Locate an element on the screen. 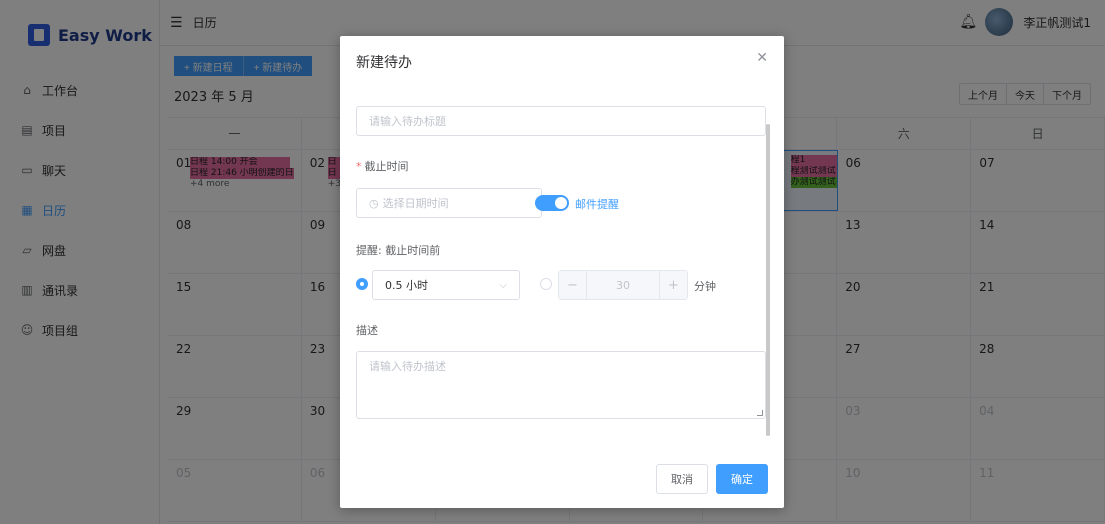 Image resolution: width=1105 pixels, height=524 pixels. hour-select: 0.5 小时 ⌵ is located at coordinates (446, 285).